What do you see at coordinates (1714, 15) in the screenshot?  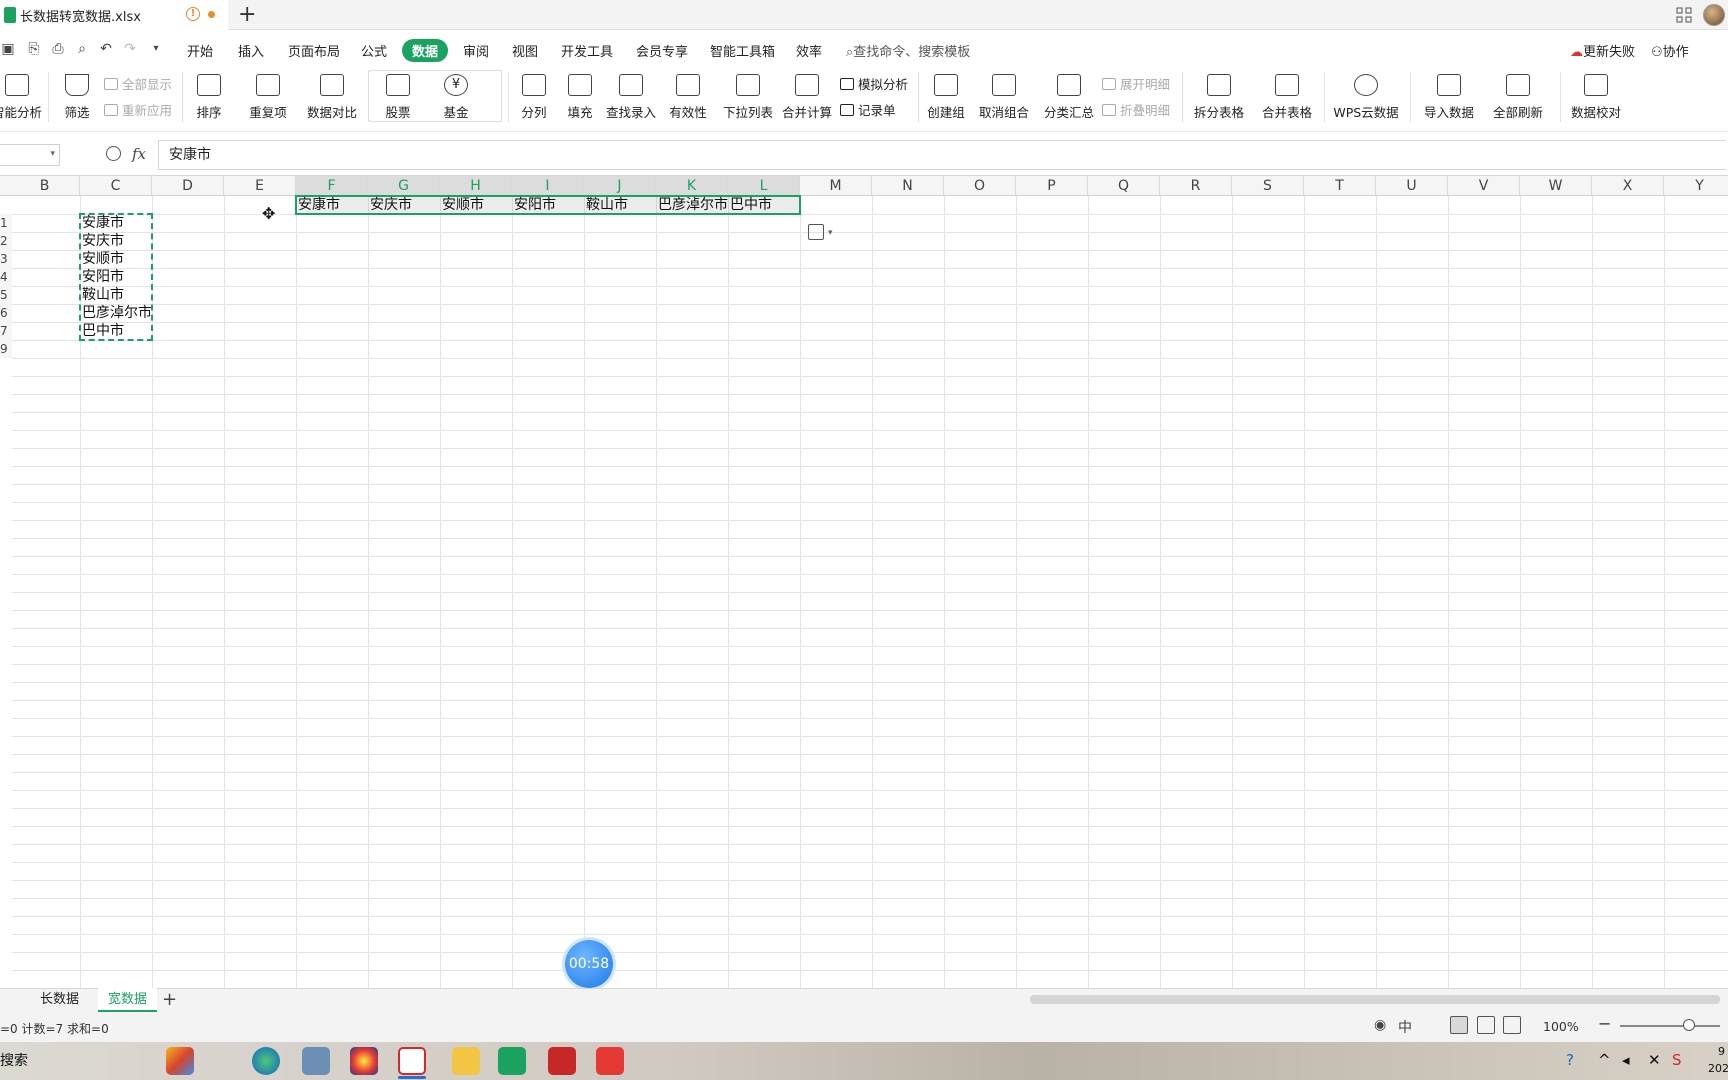 I see `user-avatar` at bounding box center [1714, 15].